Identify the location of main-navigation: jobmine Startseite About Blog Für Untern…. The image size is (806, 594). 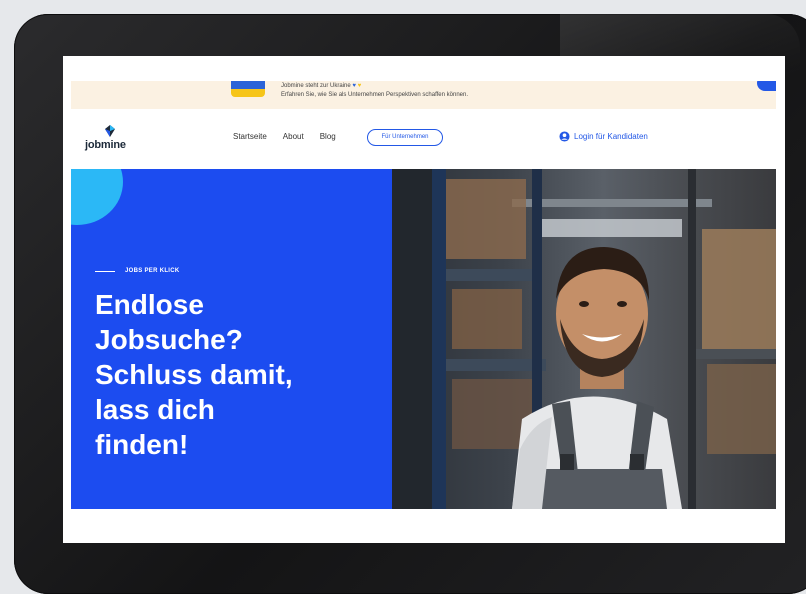
(423, 139).